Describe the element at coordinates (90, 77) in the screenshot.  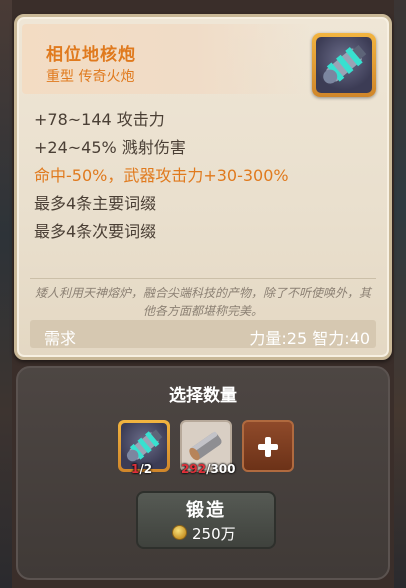
I see `item-type: 重型 传奇火炮` at that location.